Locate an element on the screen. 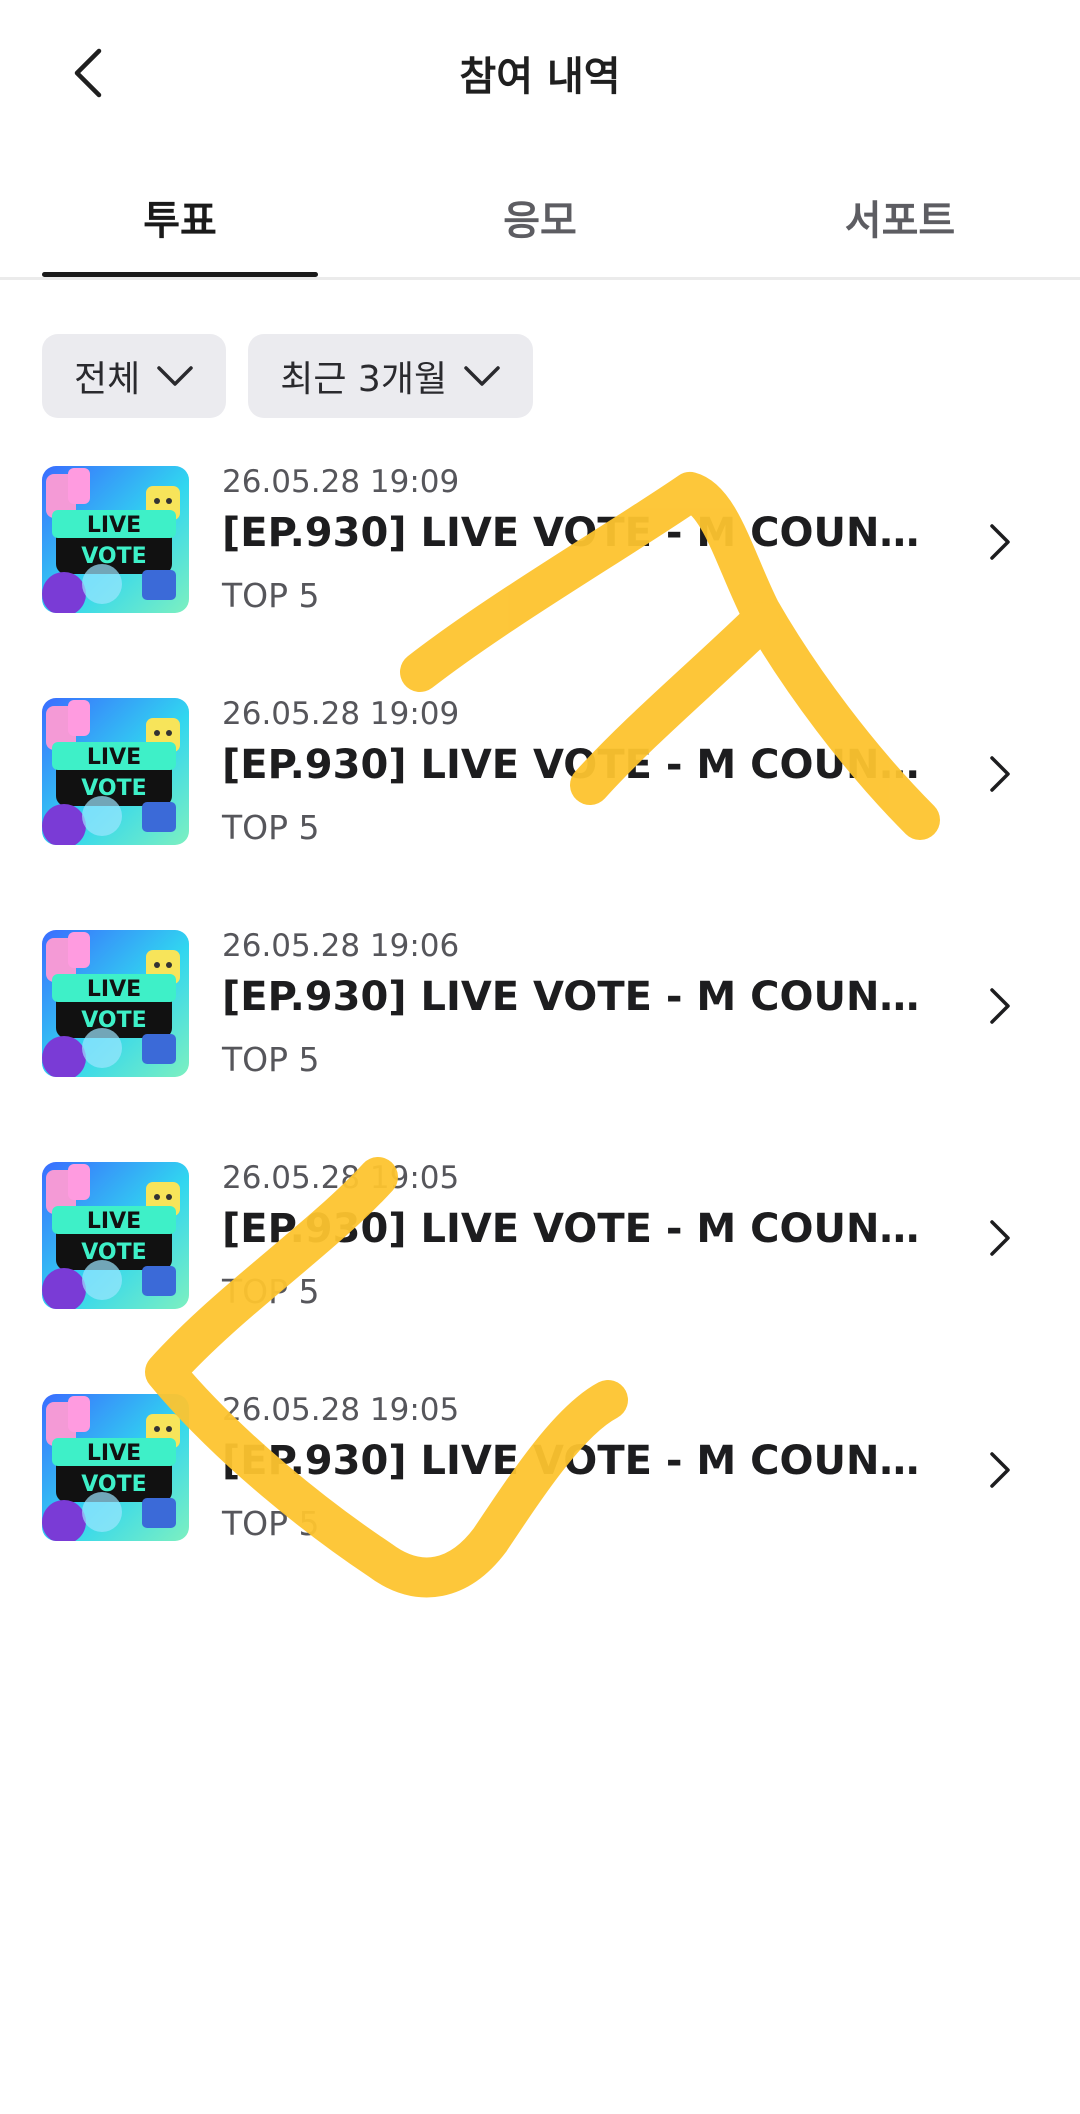 The width and height of the screenshot is (1080, 2114). tab-apply: 응모 is located at coordinates (540, 223).